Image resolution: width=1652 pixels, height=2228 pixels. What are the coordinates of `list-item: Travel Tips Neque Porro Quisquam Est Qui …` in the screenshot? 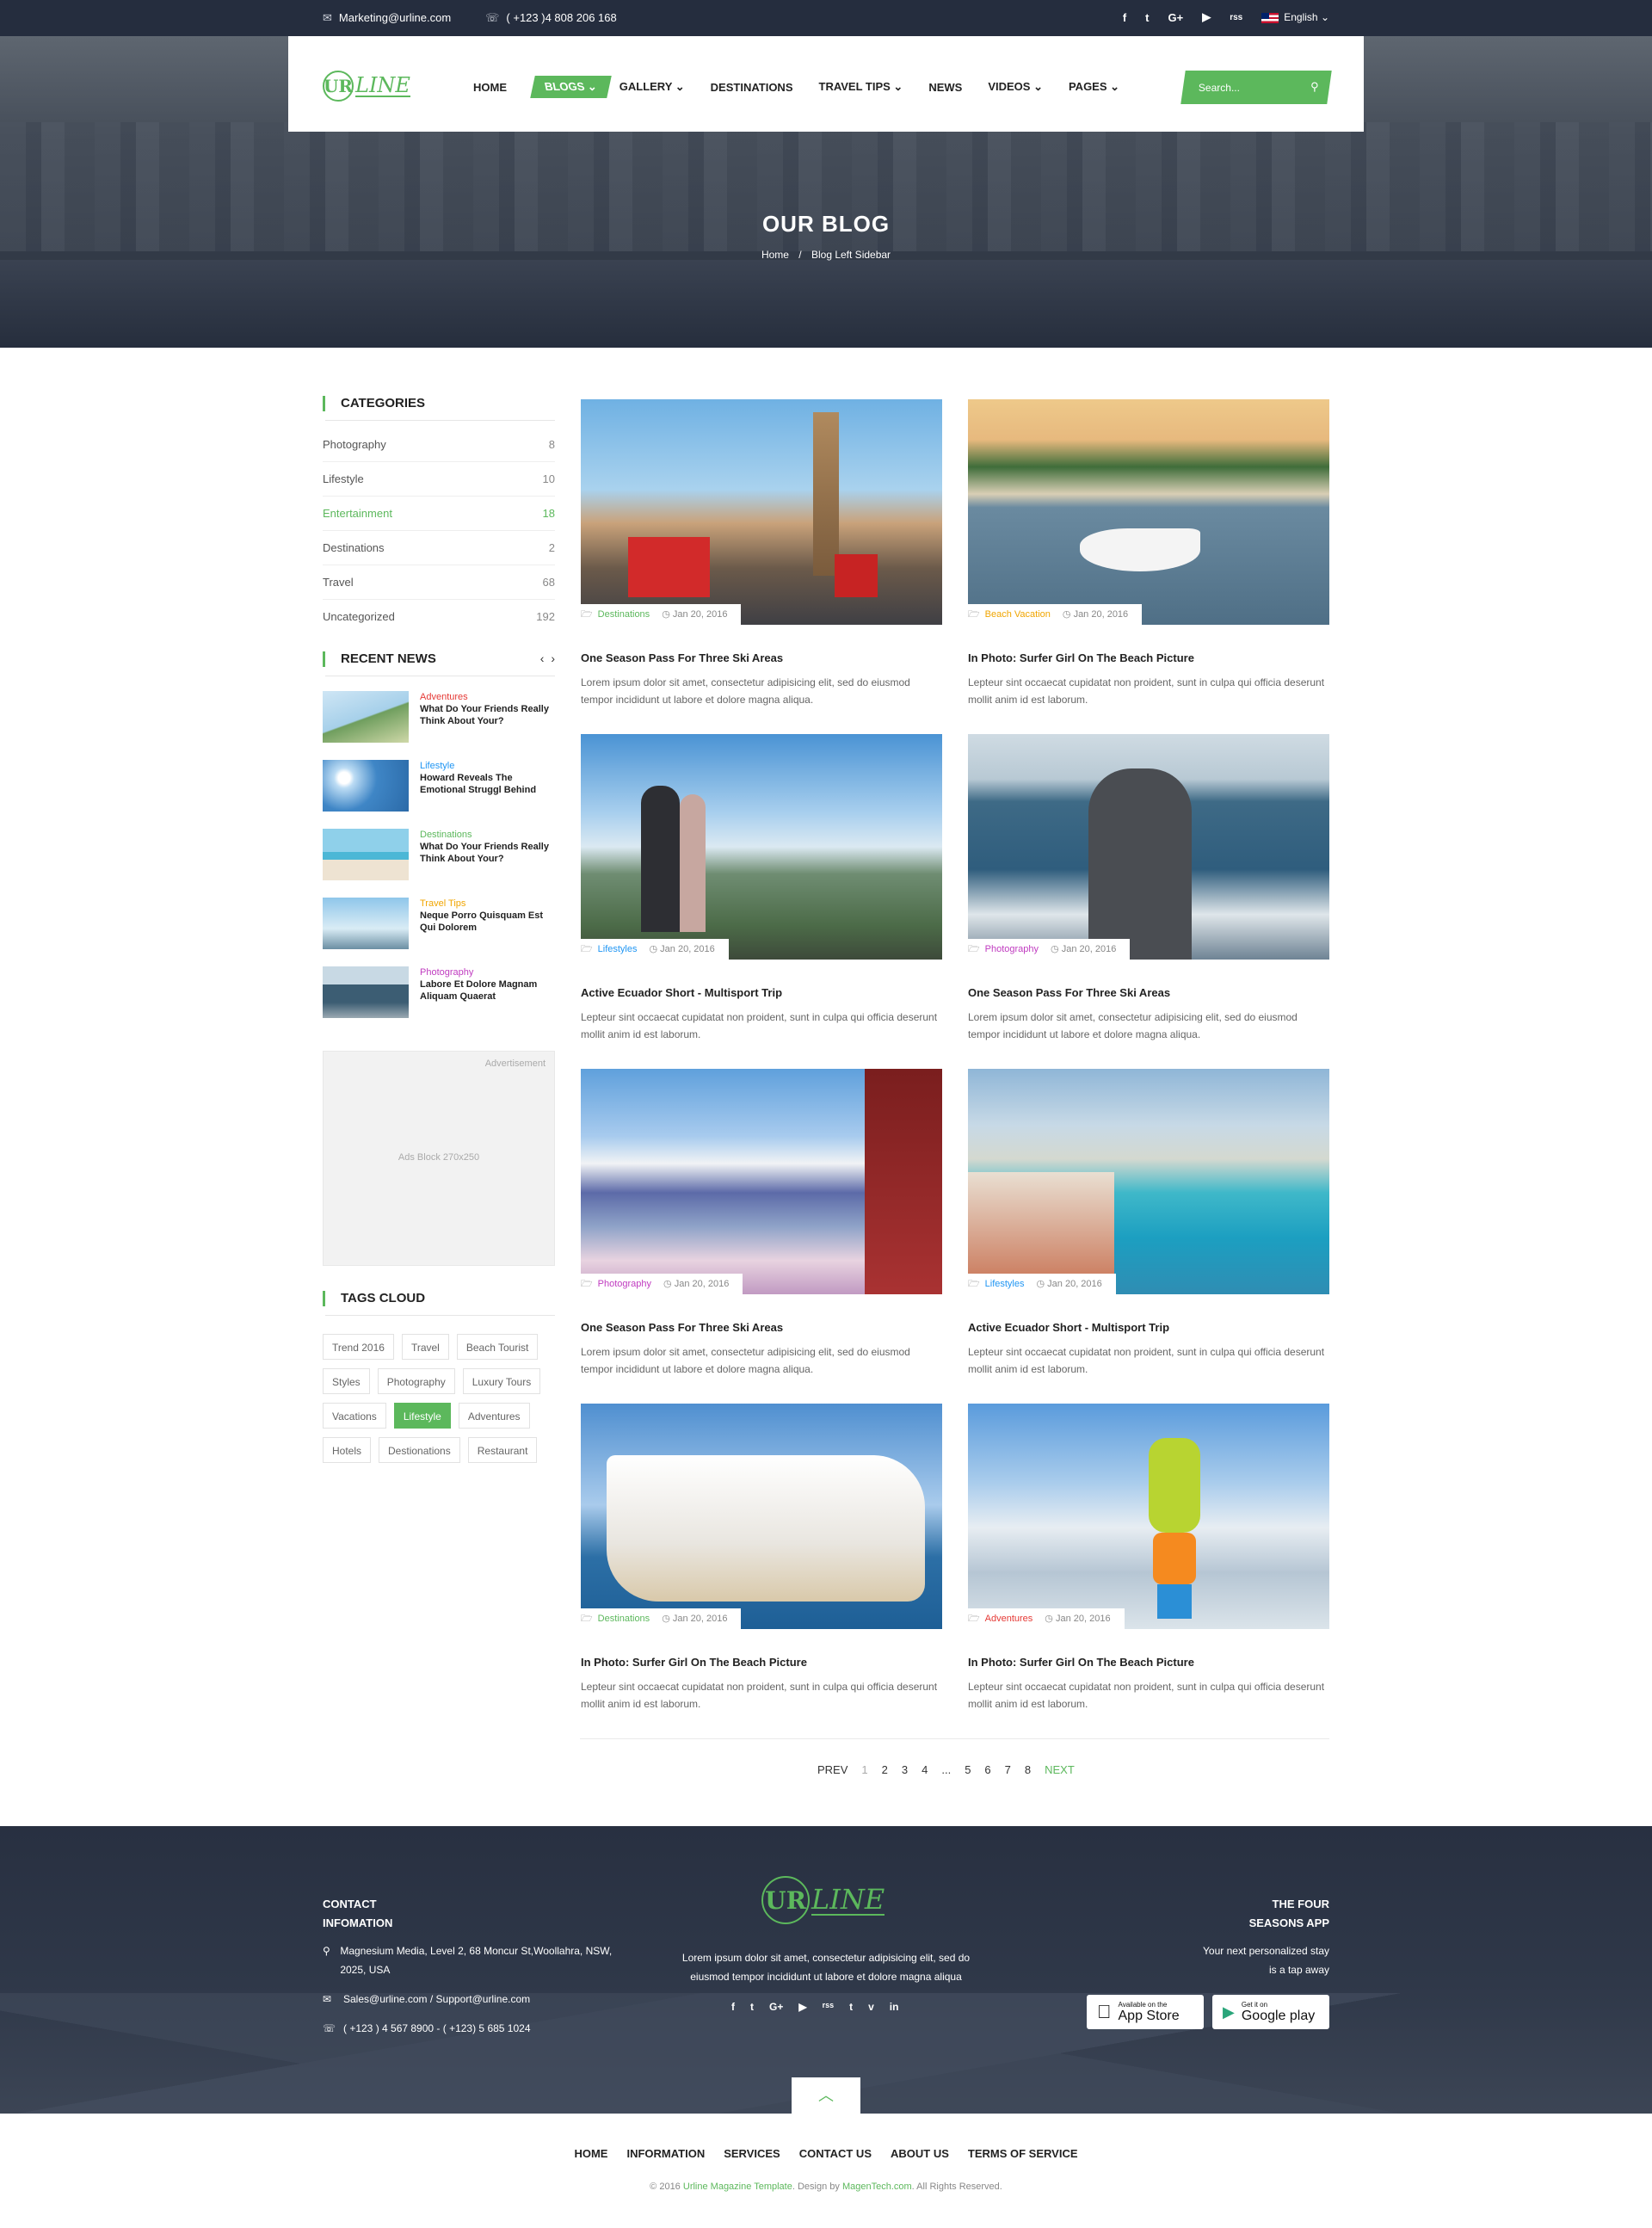 It's located at (439, 932).